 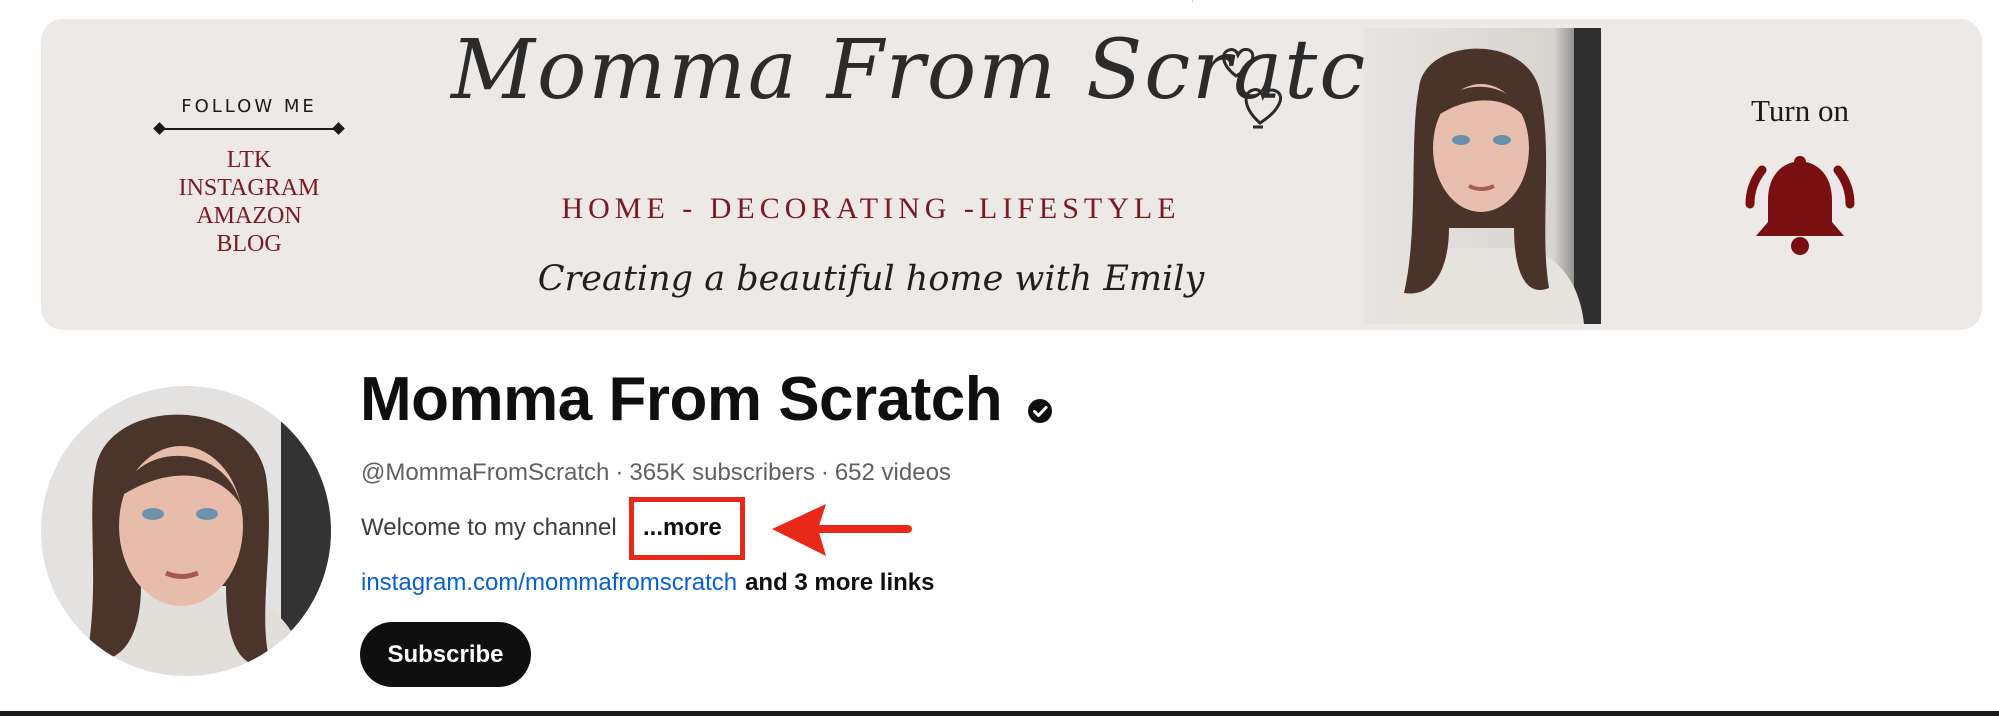 What do you see at coordinates (186, 531) in the screenshot?
I see `channel-avatar` at bounding box center [186, 531].